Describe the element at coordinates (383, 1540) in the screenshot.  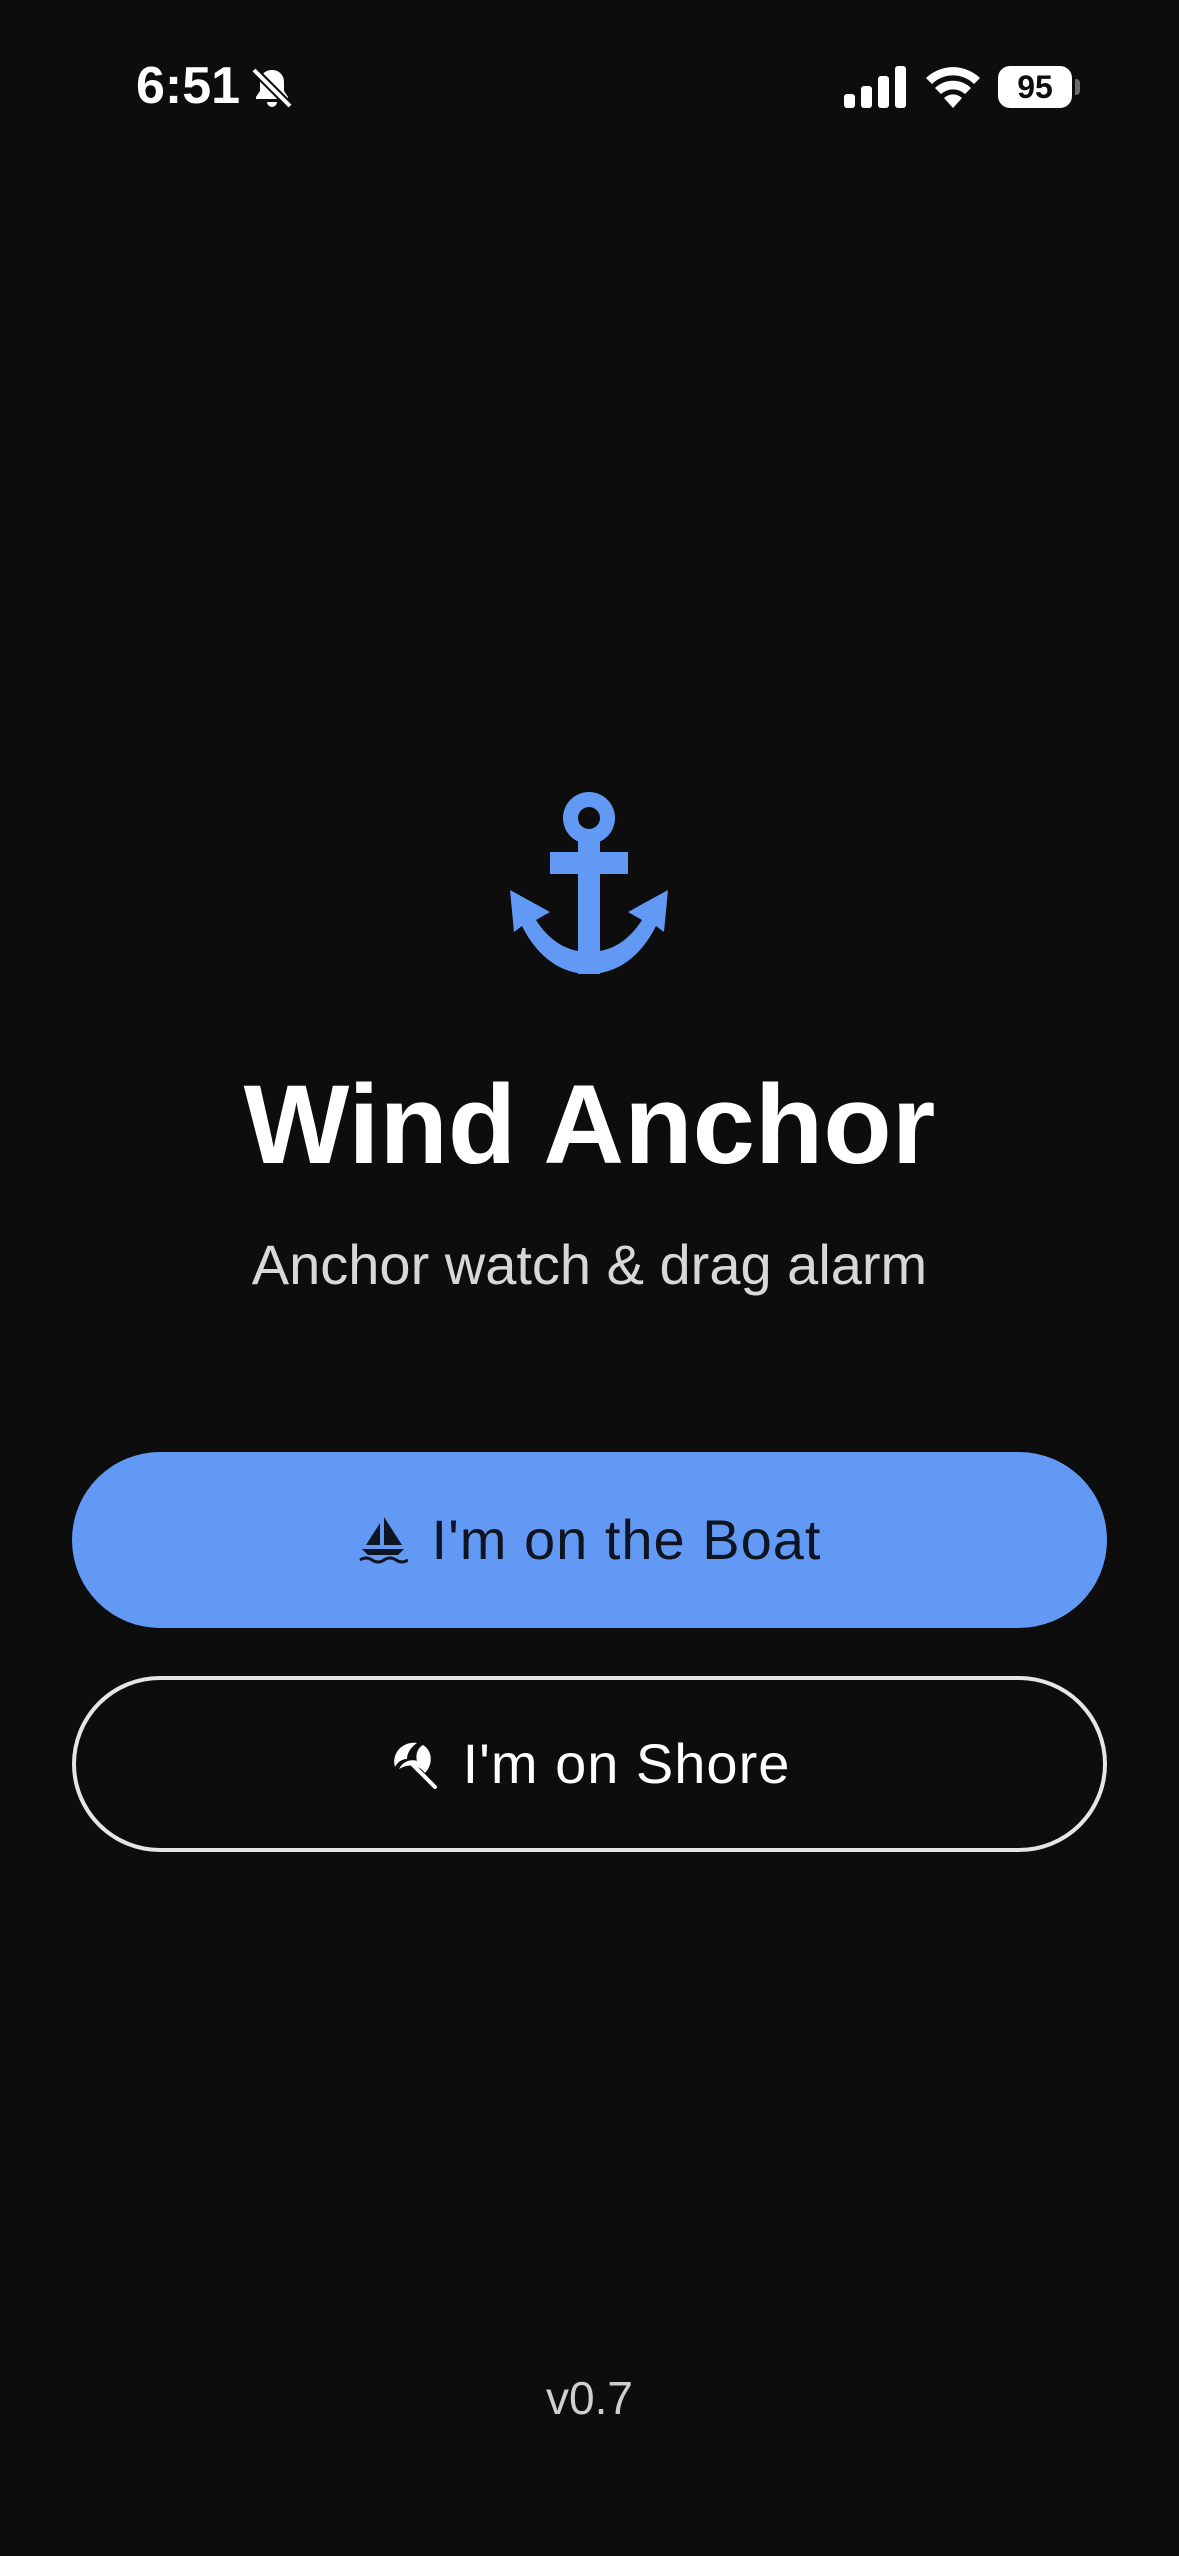
I see `sailboat-icon` at that location.